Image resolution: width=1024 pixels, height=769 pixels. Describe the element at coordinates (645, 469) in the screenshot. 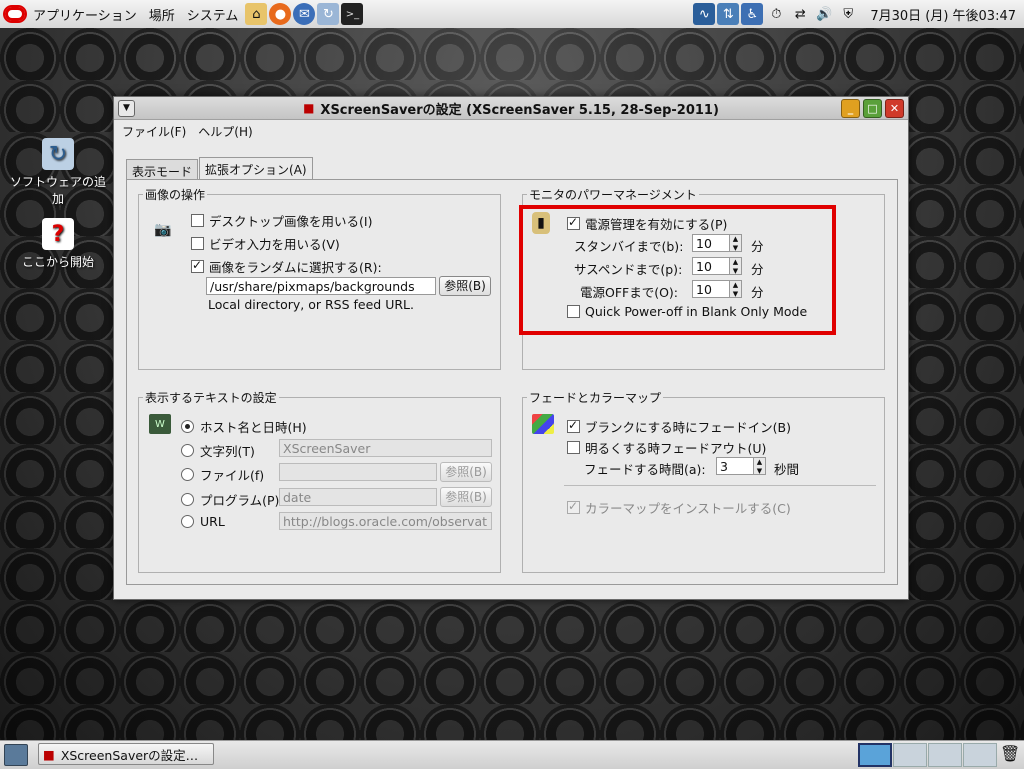

I see `fade-duration-label: フェードする時間(a):` at that location.